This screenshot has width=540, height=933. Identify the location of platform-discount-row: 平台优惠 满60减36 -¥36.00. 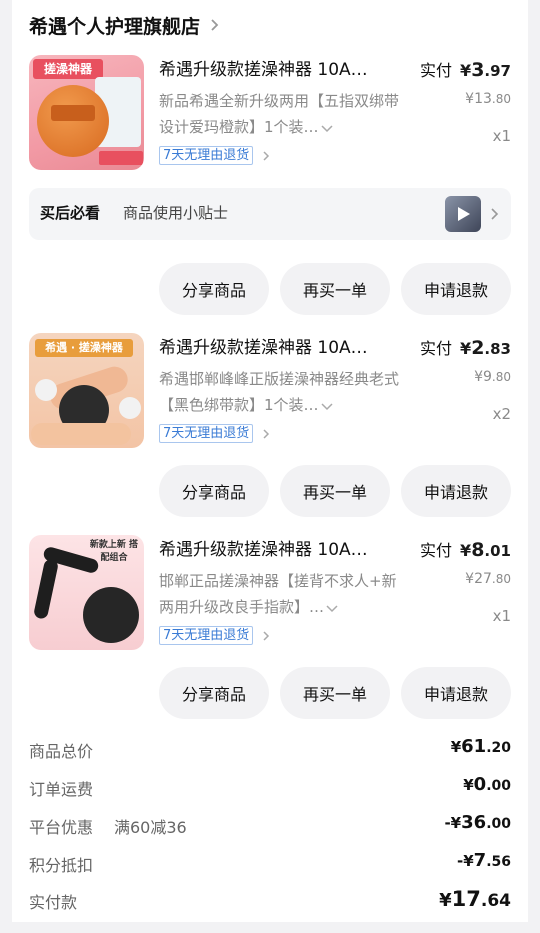
(270, 827).